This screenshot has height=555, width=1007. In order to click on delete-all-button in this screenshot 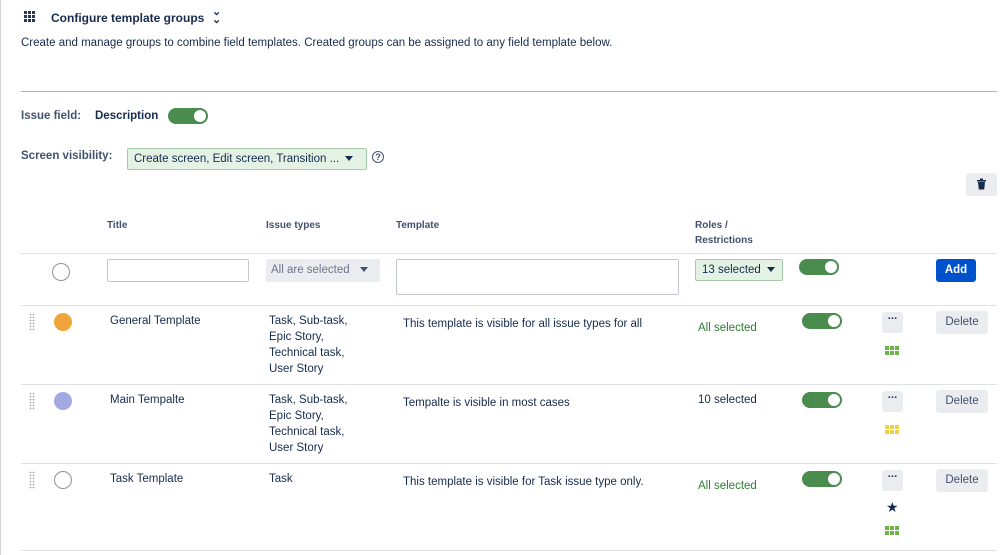, I will do `click(981, 184)`.